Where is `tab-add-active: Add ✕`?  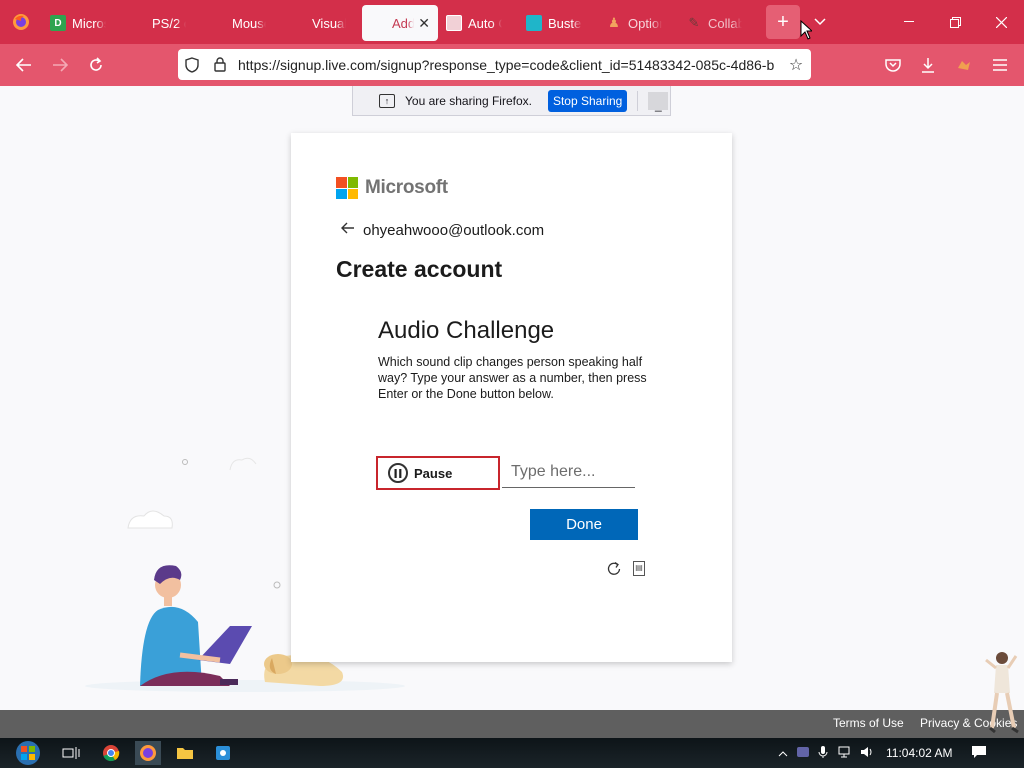 tab-add-active: Add ✕ is located at coordinates (400, 23).